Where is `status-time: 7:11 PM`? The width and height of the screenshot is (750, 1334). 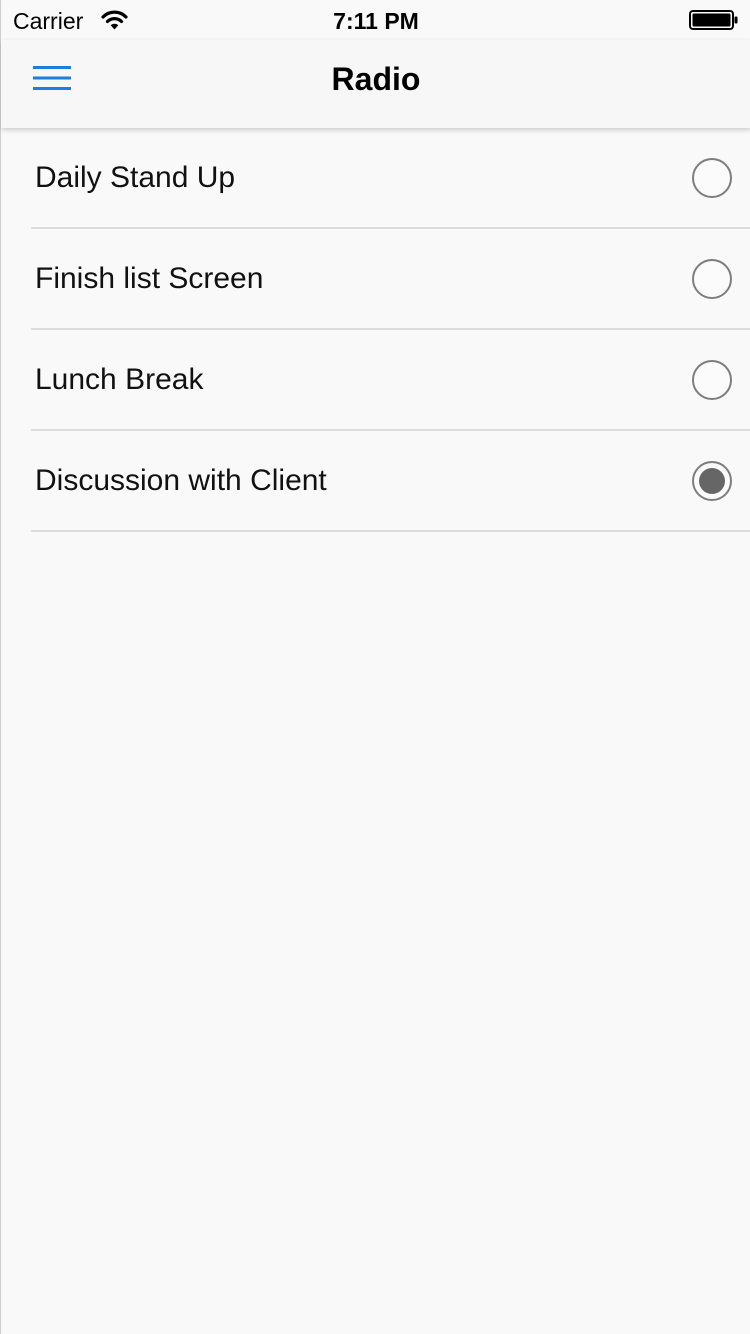
status-time: 7:11 PM is located at coordinates (376, 21).